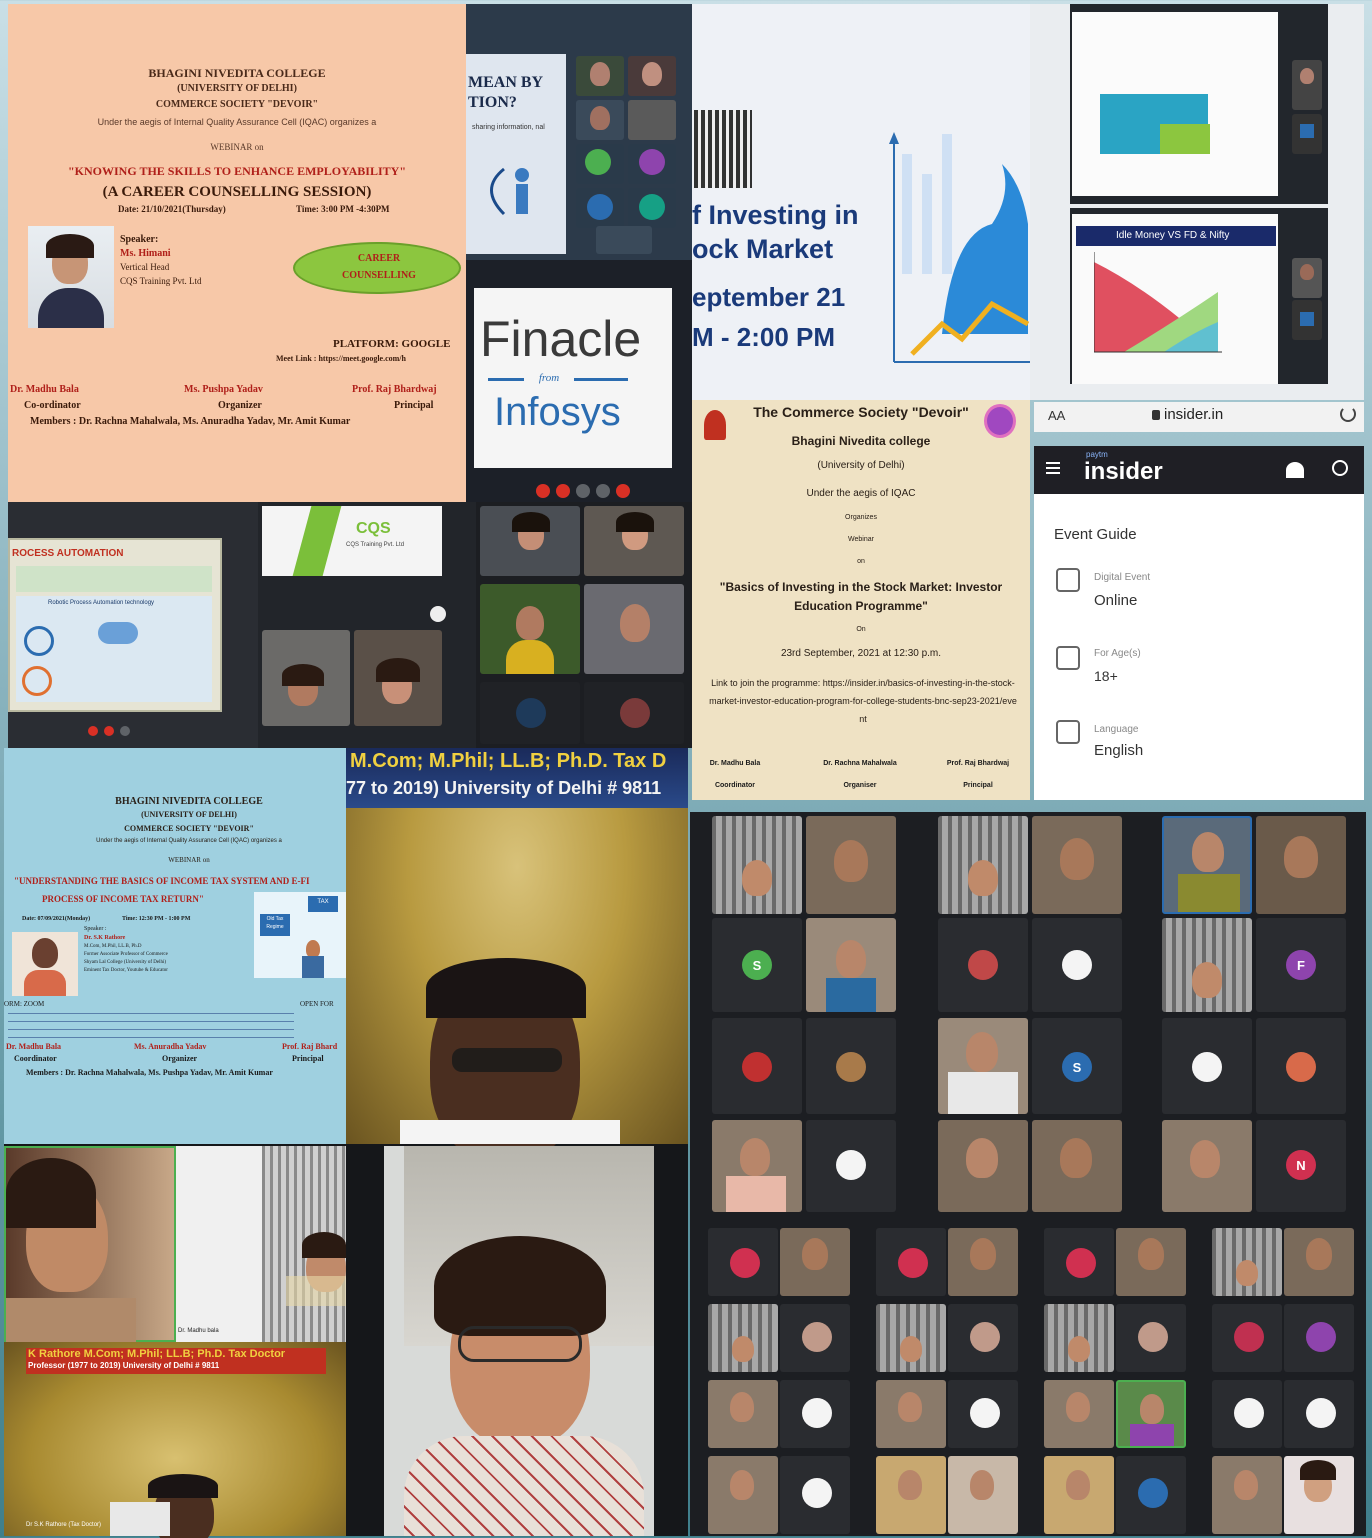 The height and width of the screenshot is (1538, 1372). What do you see at coordinates (1116, 600) in the screenshot?
I see `digital-event-value: Online` at bounding box center [1116, 600].